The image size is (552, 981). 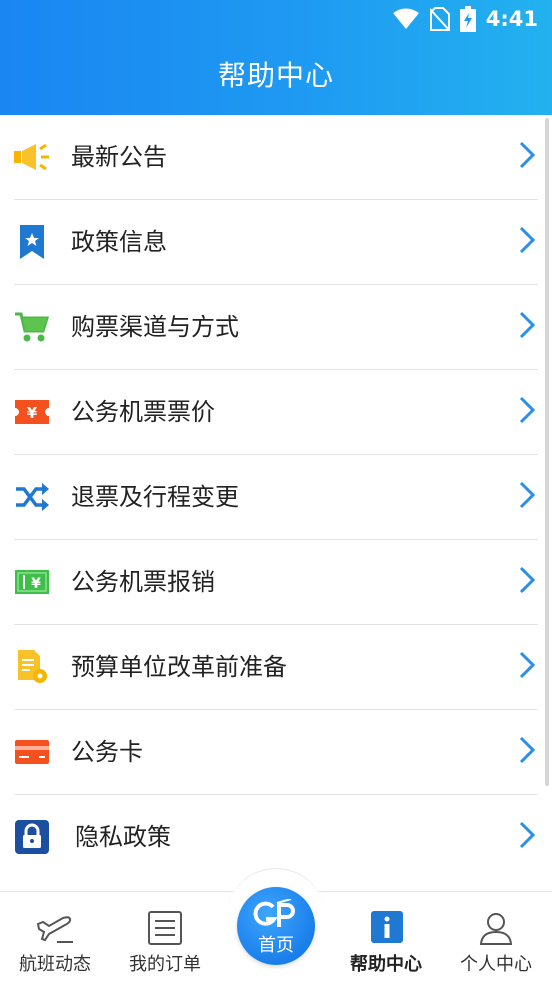 I want to click on tab-help-center: 帮助中心, so click(x=386, y=936).